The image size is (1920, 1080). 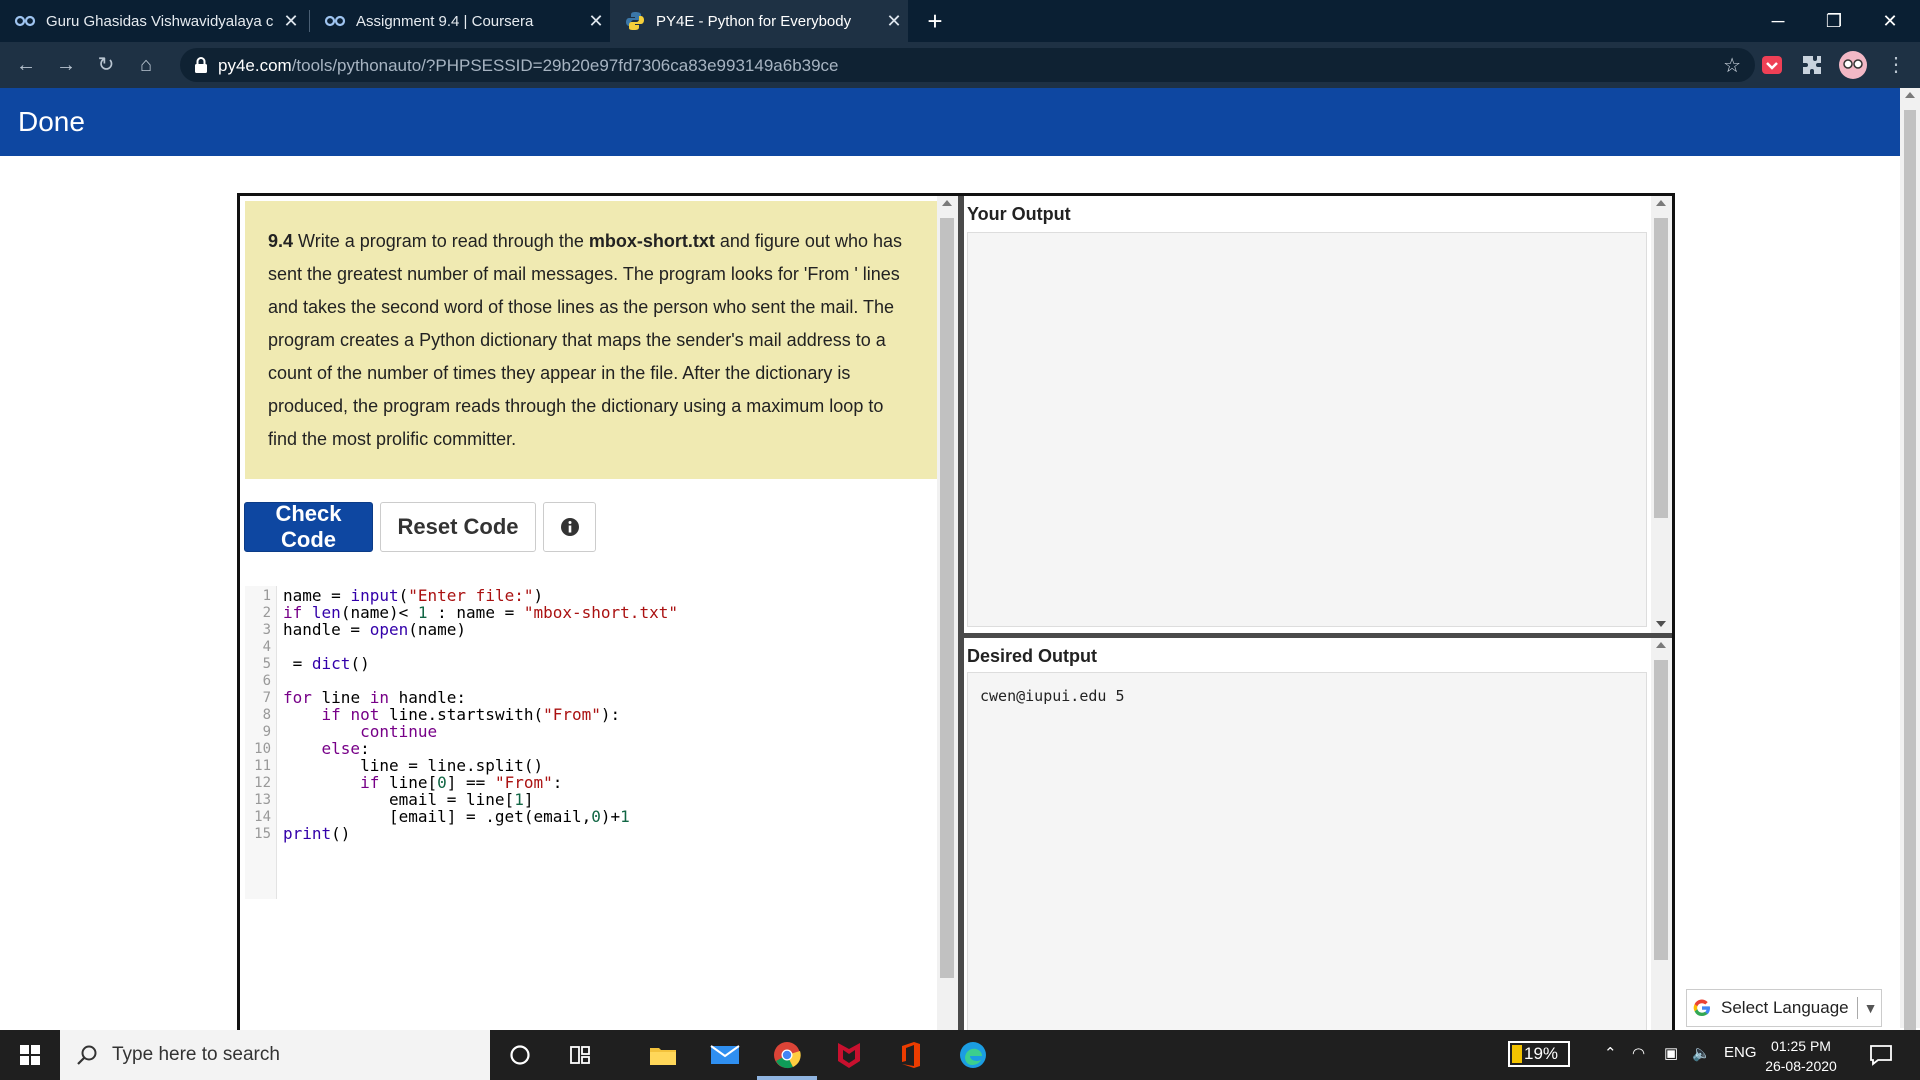 I want to click on info-button, so click(x=569, y=527).